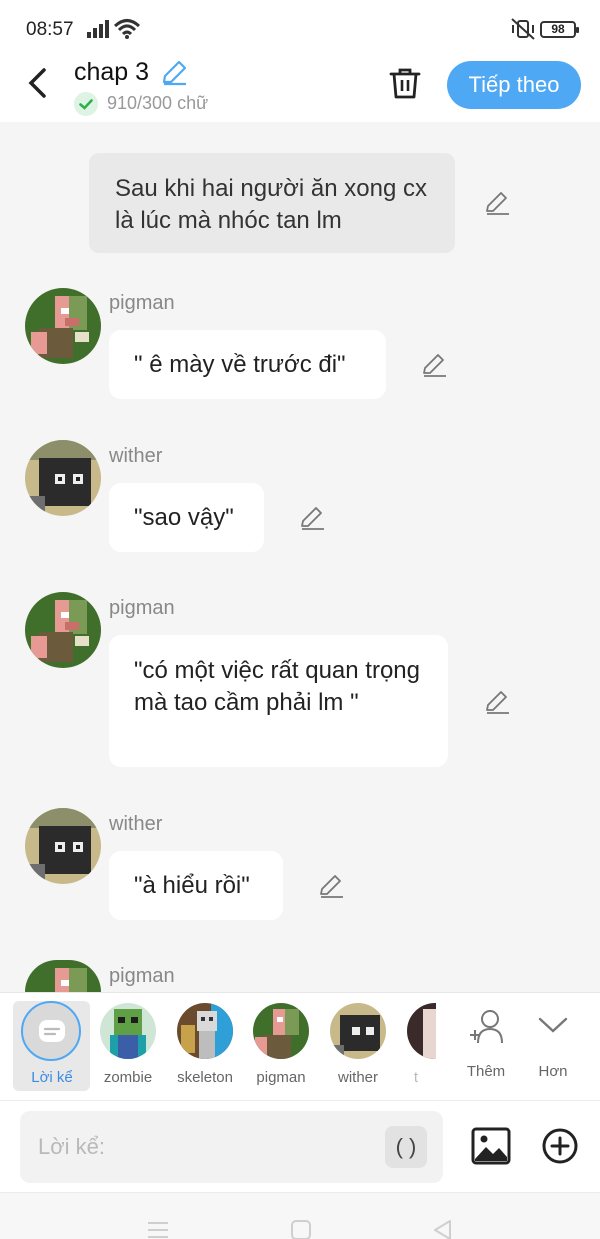 This screenshot has height=1239, width=600. I want to click on back-icon, so click(443, 1229).